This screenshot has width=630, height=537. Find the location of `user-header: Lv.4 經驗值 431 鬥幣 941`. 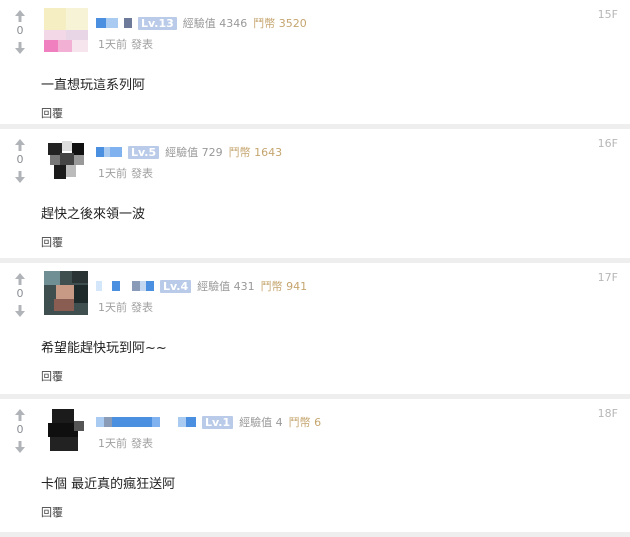

user-header: Lv.4 經驗值 431 鬥幣 941 is located at coordinates (201, 286).